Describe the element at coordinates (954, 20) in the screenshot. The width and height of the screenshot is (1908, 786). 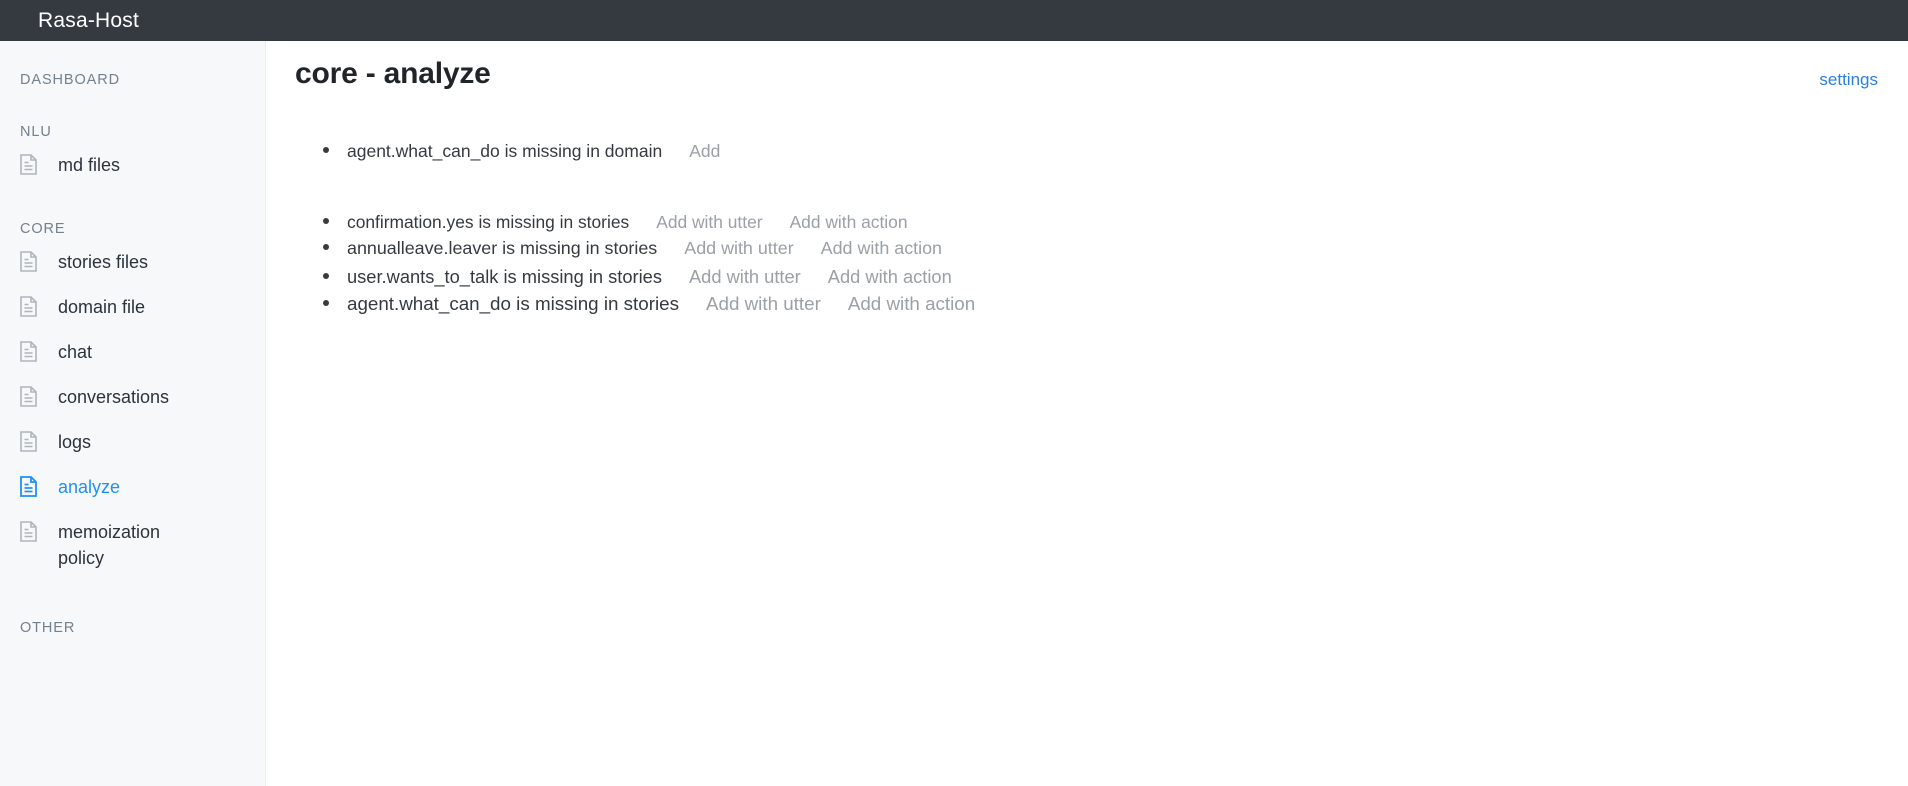
I see `top-app-bar: Rasa-Host` at that location.